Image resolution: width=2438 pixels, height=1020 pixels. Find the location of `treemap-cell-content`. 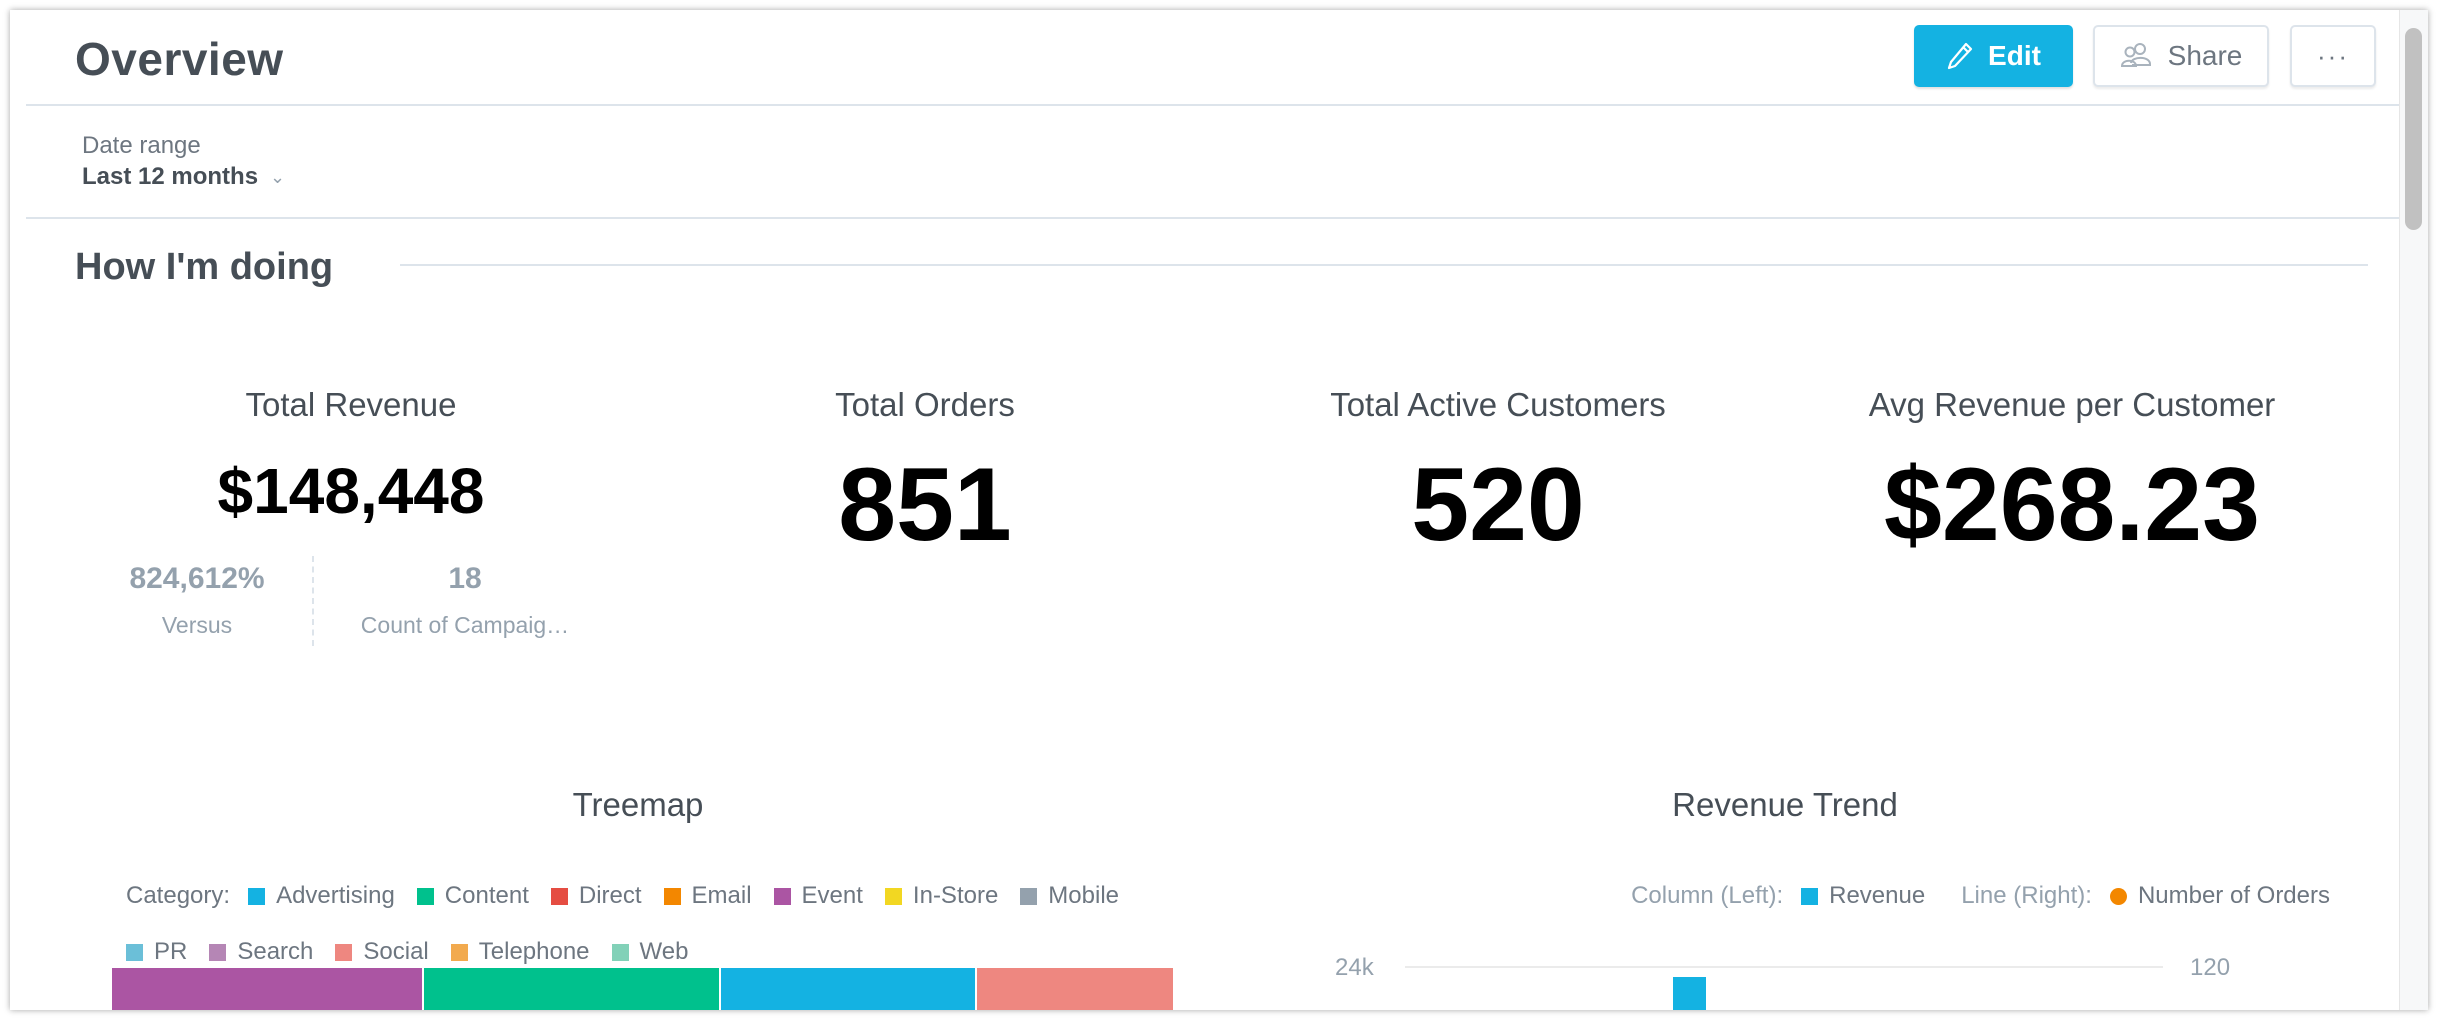

treemap-cell-content is located at coordinates (571, 989).